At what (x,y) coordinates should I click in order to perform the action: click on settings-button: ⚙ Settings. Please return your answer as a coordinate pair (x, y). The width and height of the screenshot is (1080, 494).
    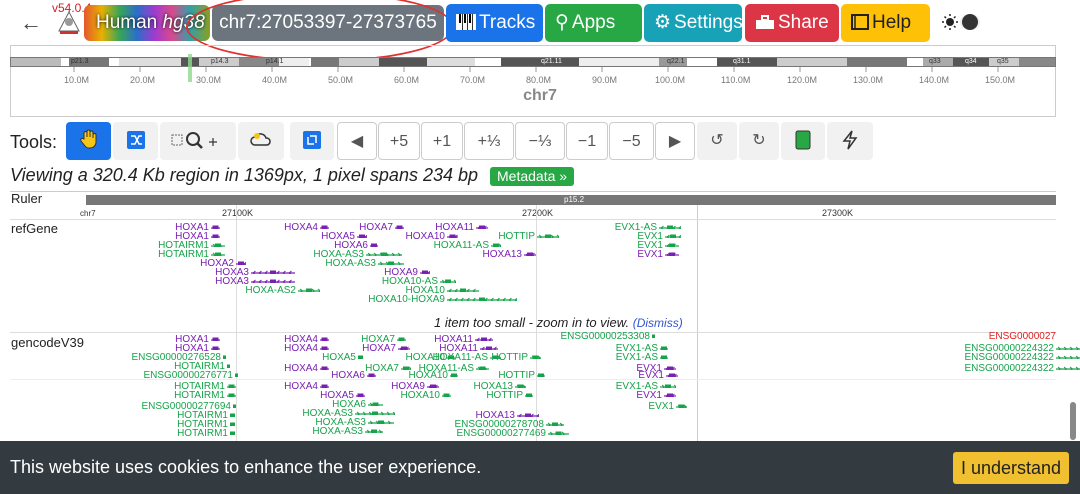
    Looking at the image, I should click on (693, 23).